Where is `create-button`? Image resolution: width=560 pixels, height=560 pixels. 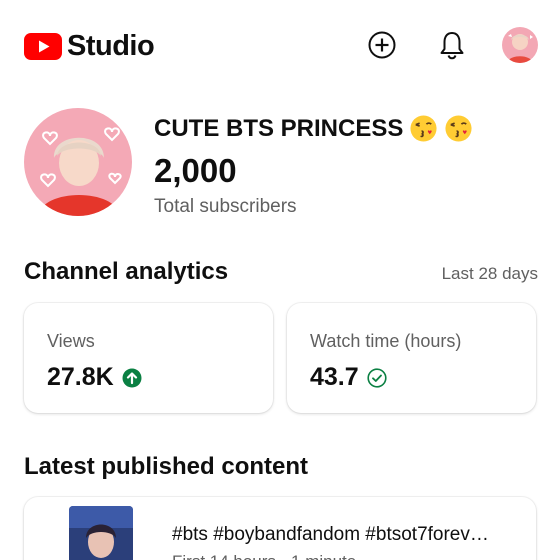 create-button is located at coordinates (382, 45).